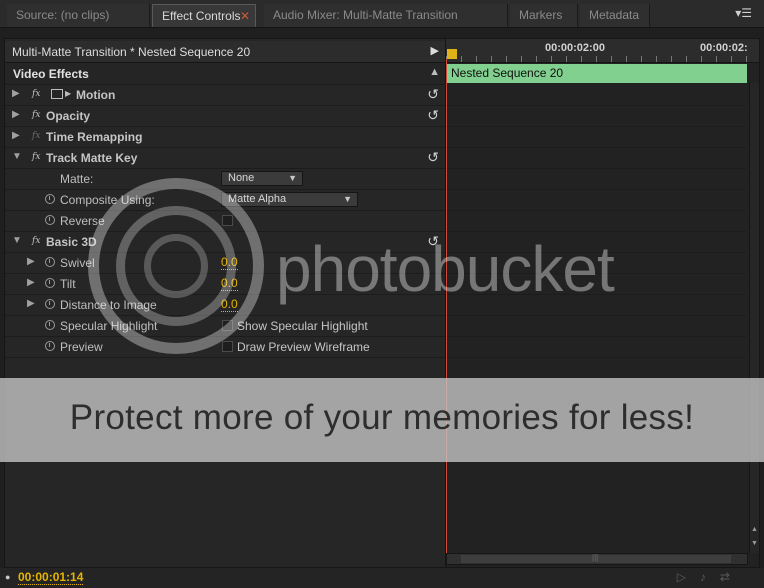 Image resolution: width=764 pixels, height=588 pixels. I want to click on property-row-preview: Preview Draw Preview Wireframe, so click(225, 347).